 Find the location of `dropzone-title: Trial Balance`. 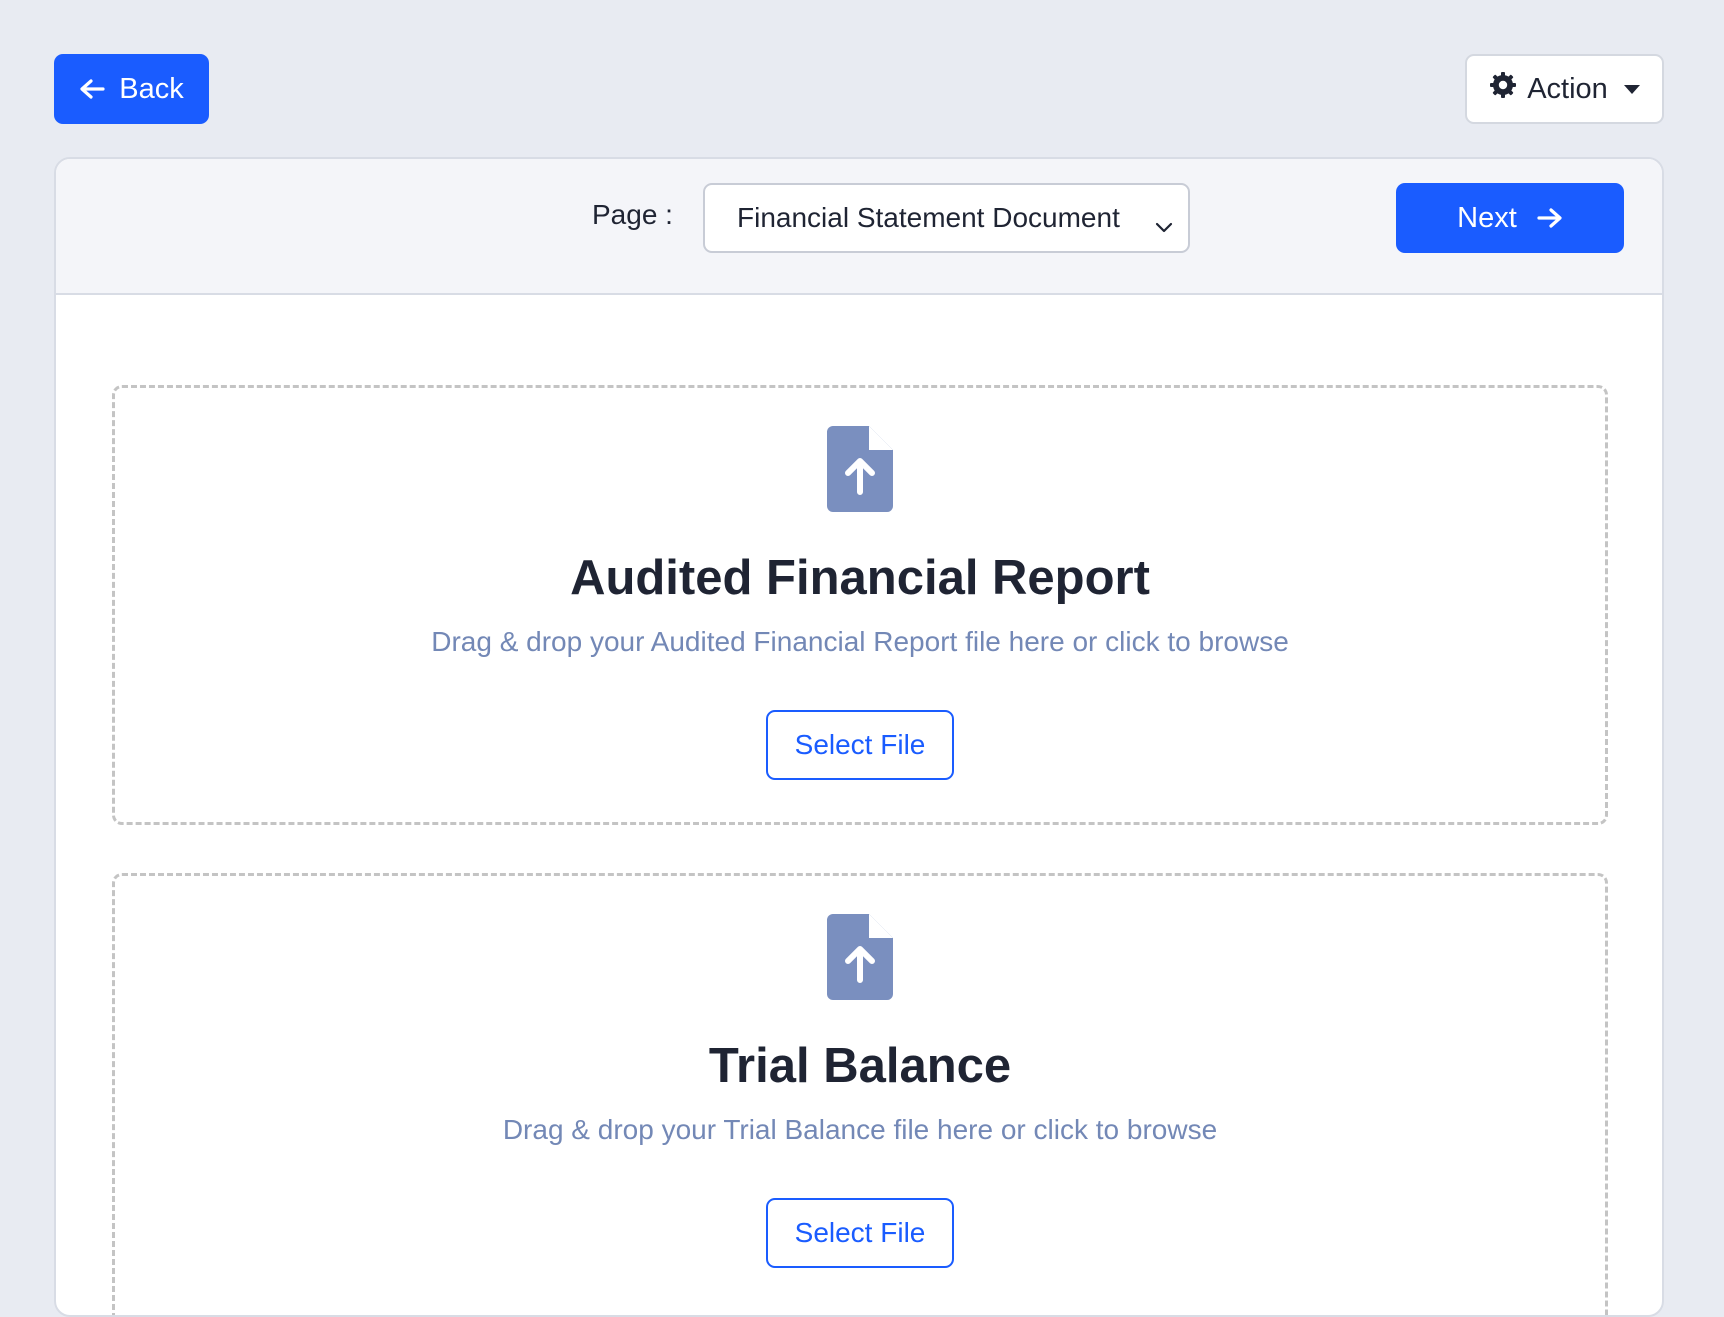

dropzone-title: Trial Balance is located at coordinates (860, 1066).